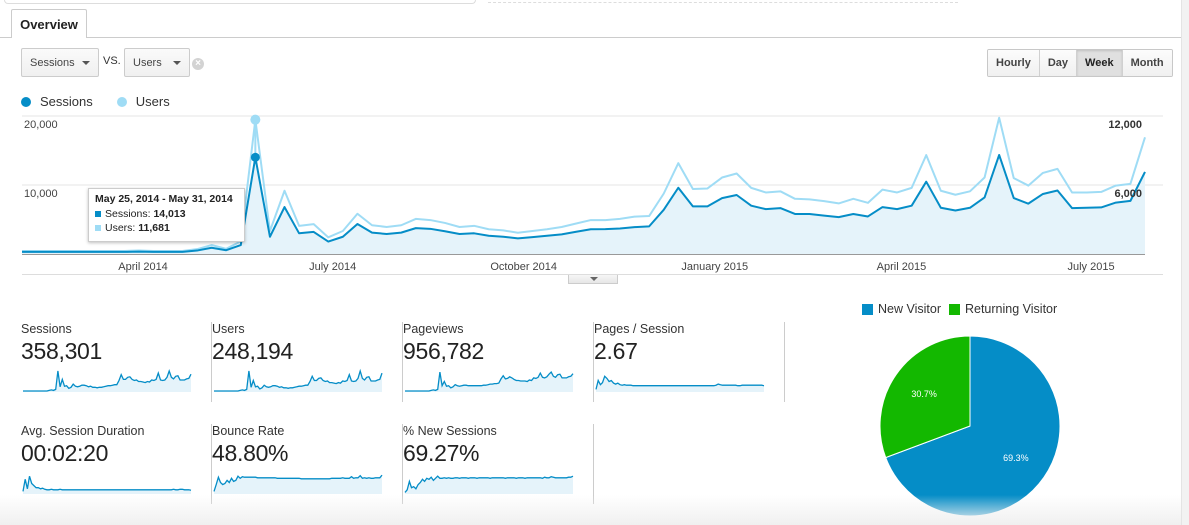  Describe the element at coordinates (1100, 63) in the screenshot. I see `period-week-button: Week` at that location.